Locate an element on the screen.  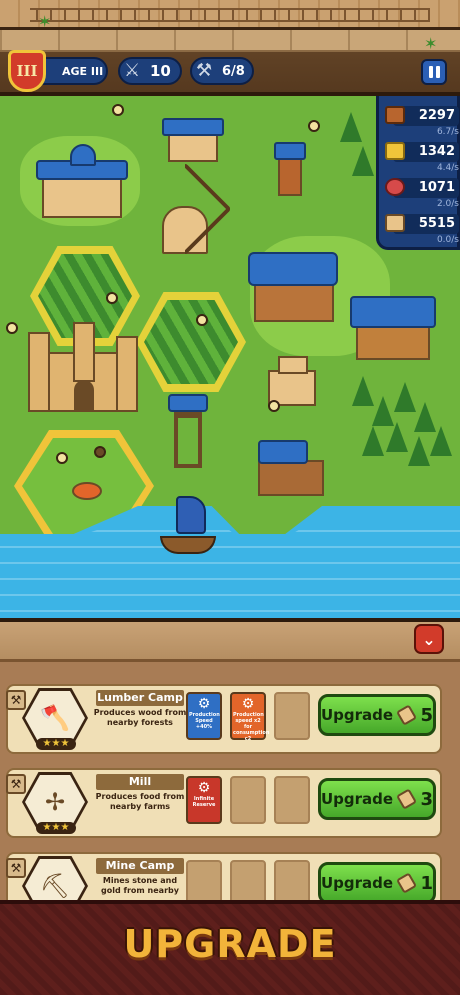
observatory-building is located at coordinates (82, 184).